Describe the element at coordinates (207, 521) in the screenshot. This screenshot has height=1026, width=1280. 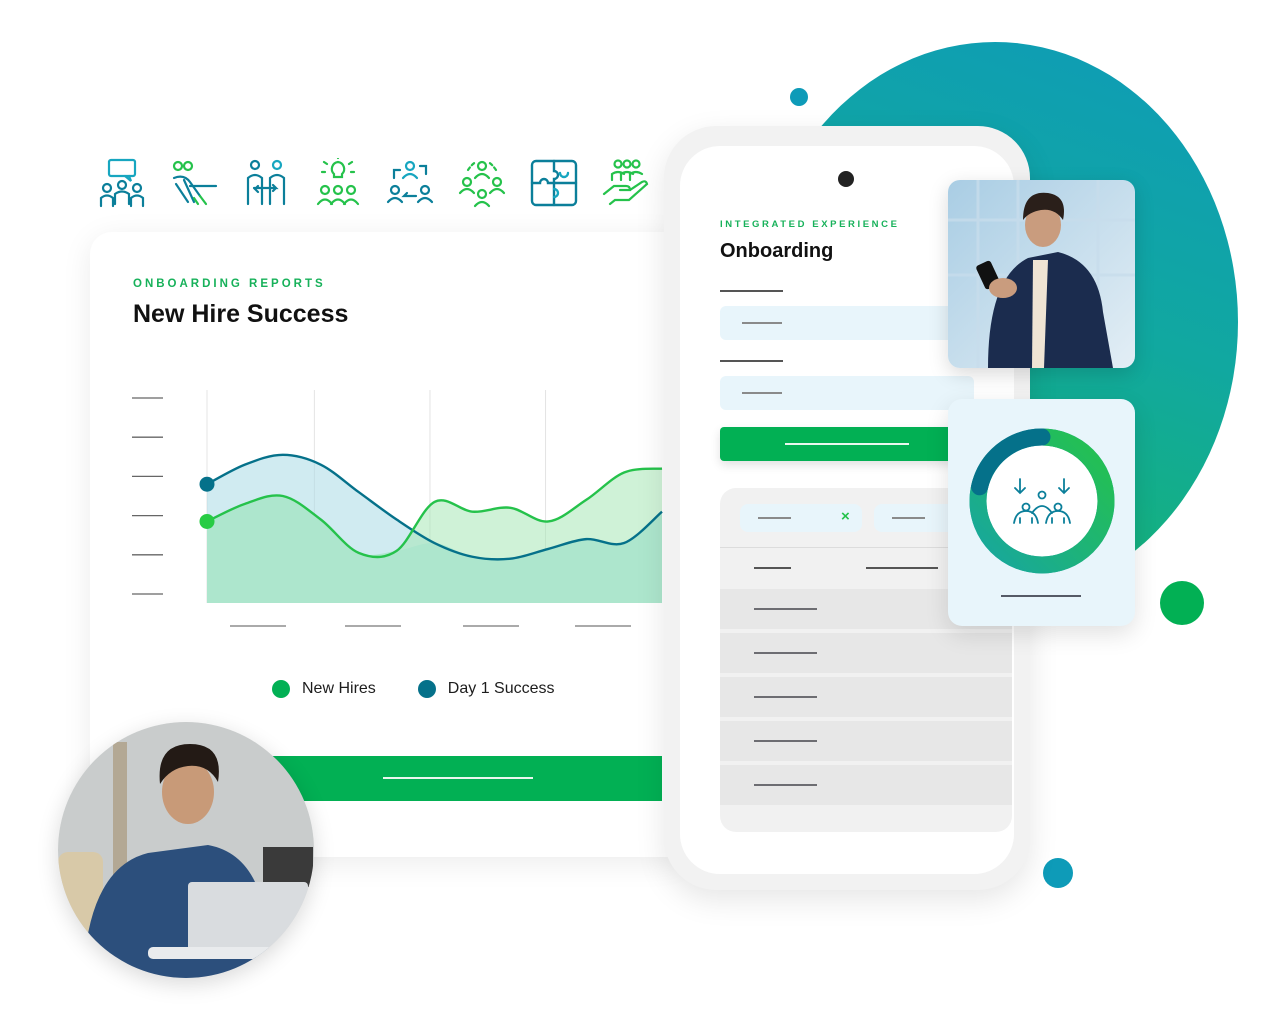
I see `start-point-new-hires` at that location.